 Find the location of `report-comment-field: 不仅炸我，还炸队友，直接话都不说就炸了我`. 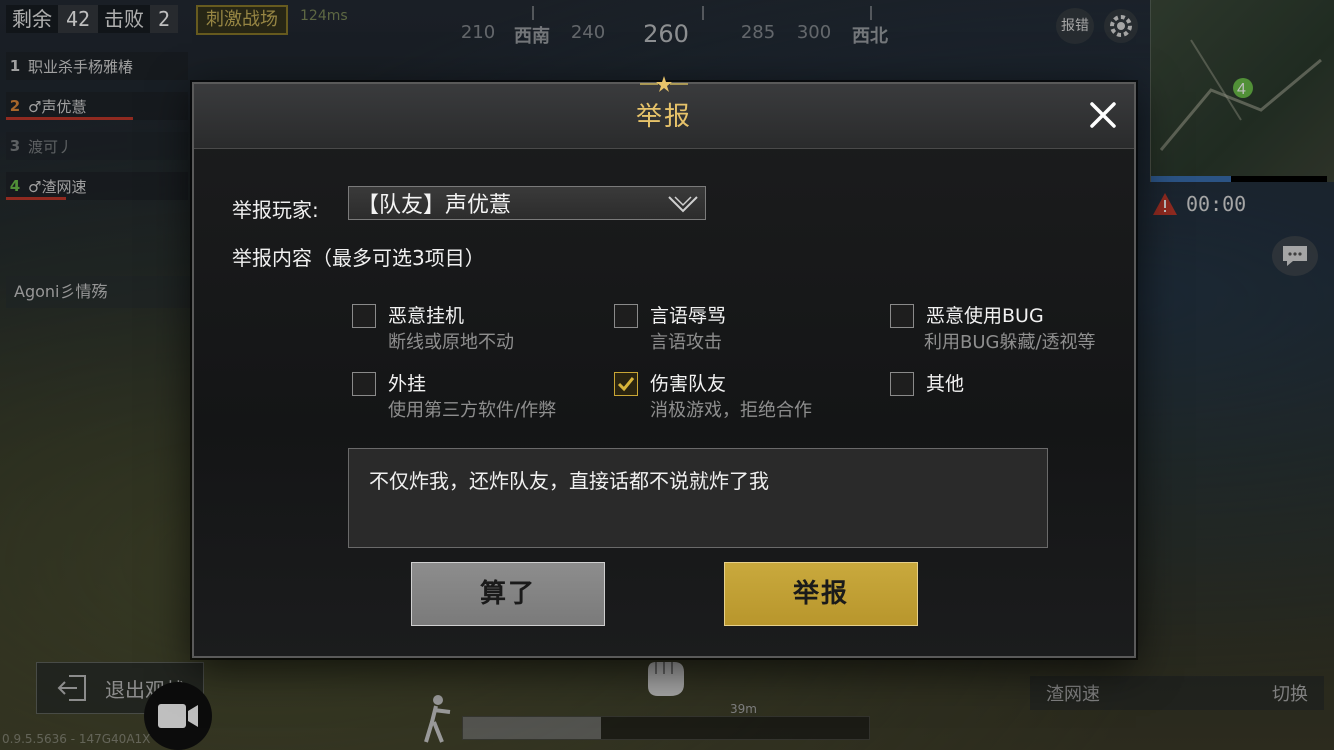

report-comment-field: 不仅炸我，还炸队友，直接话都不说就炸了我 is located at coordinates (698, 498).